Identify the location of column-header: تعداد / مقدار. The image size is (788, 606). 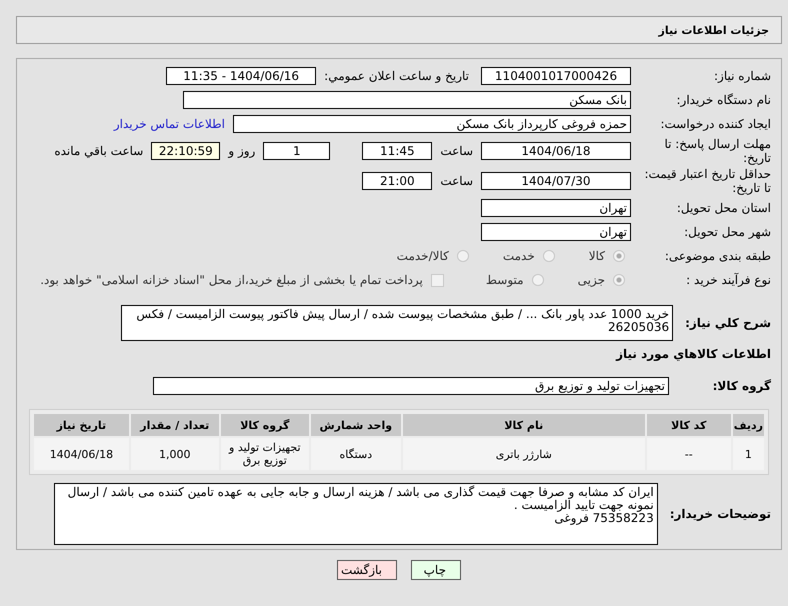
(174, 425).